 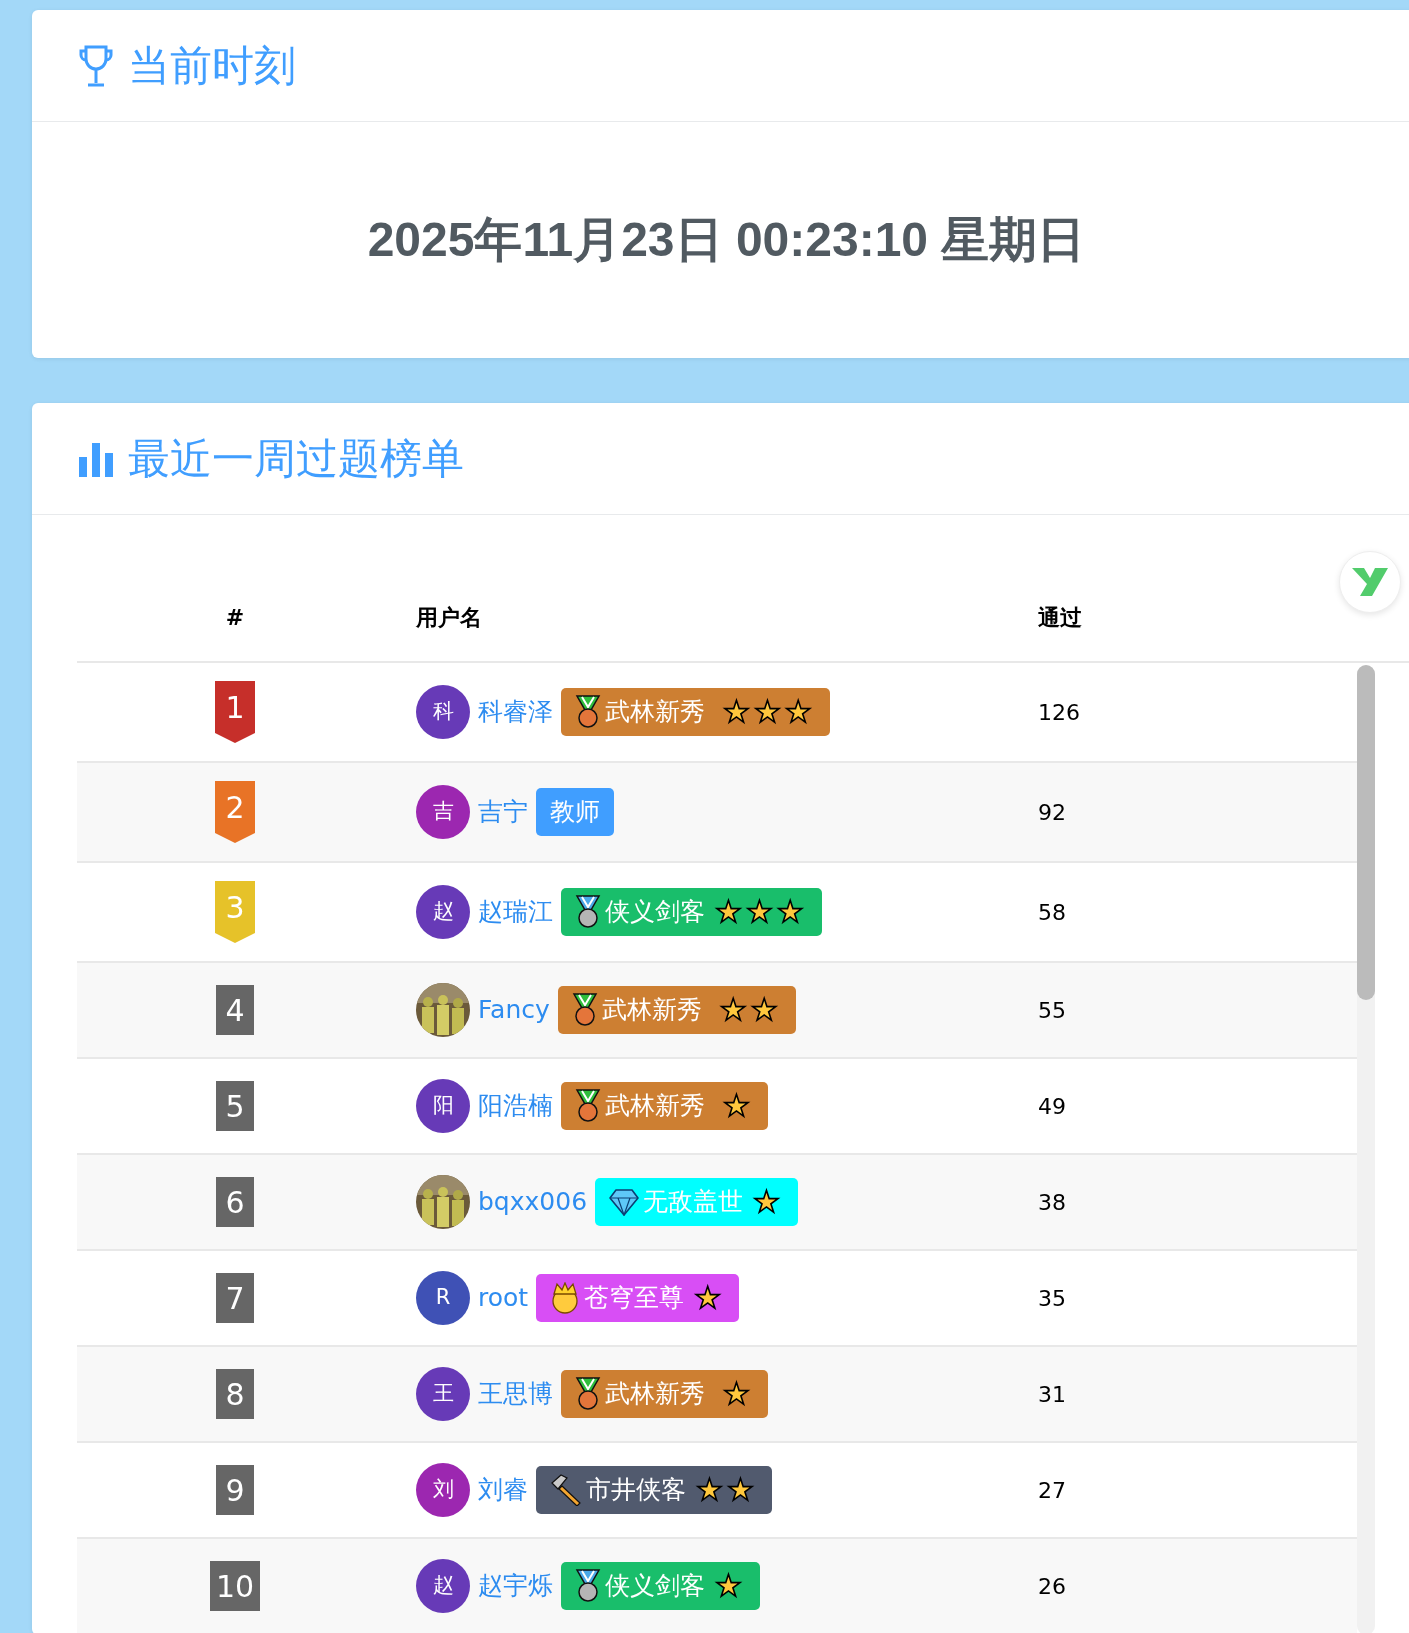 I want to click on crown-icon, so click(x=565, y=1298).